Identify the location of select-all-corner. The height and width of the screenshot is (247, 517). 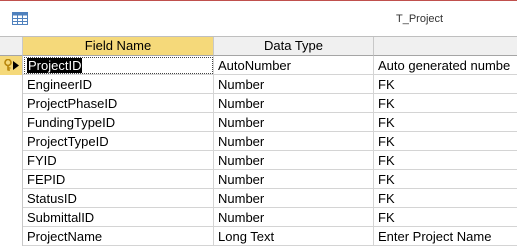
(11, 46).